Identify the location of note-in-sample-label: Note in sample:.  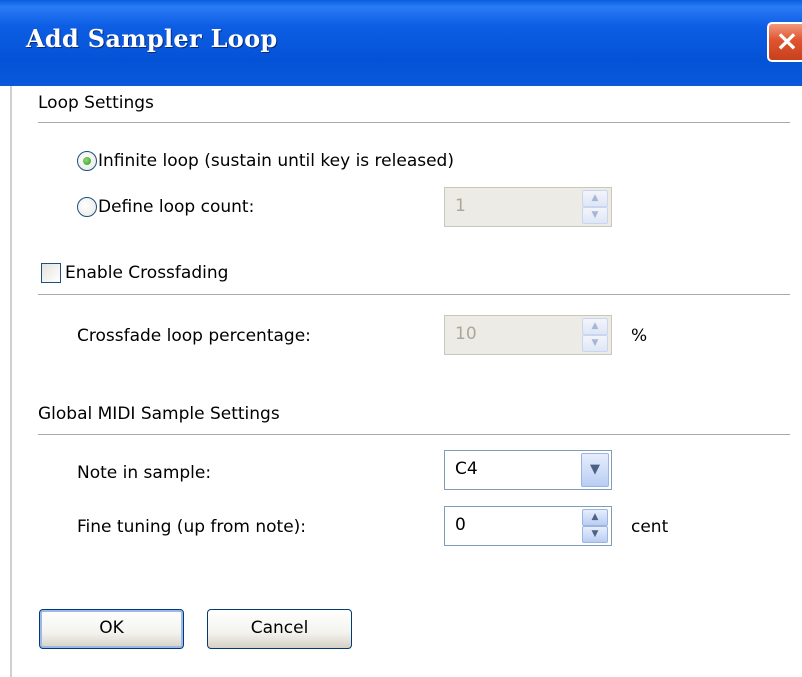
(144, 473).